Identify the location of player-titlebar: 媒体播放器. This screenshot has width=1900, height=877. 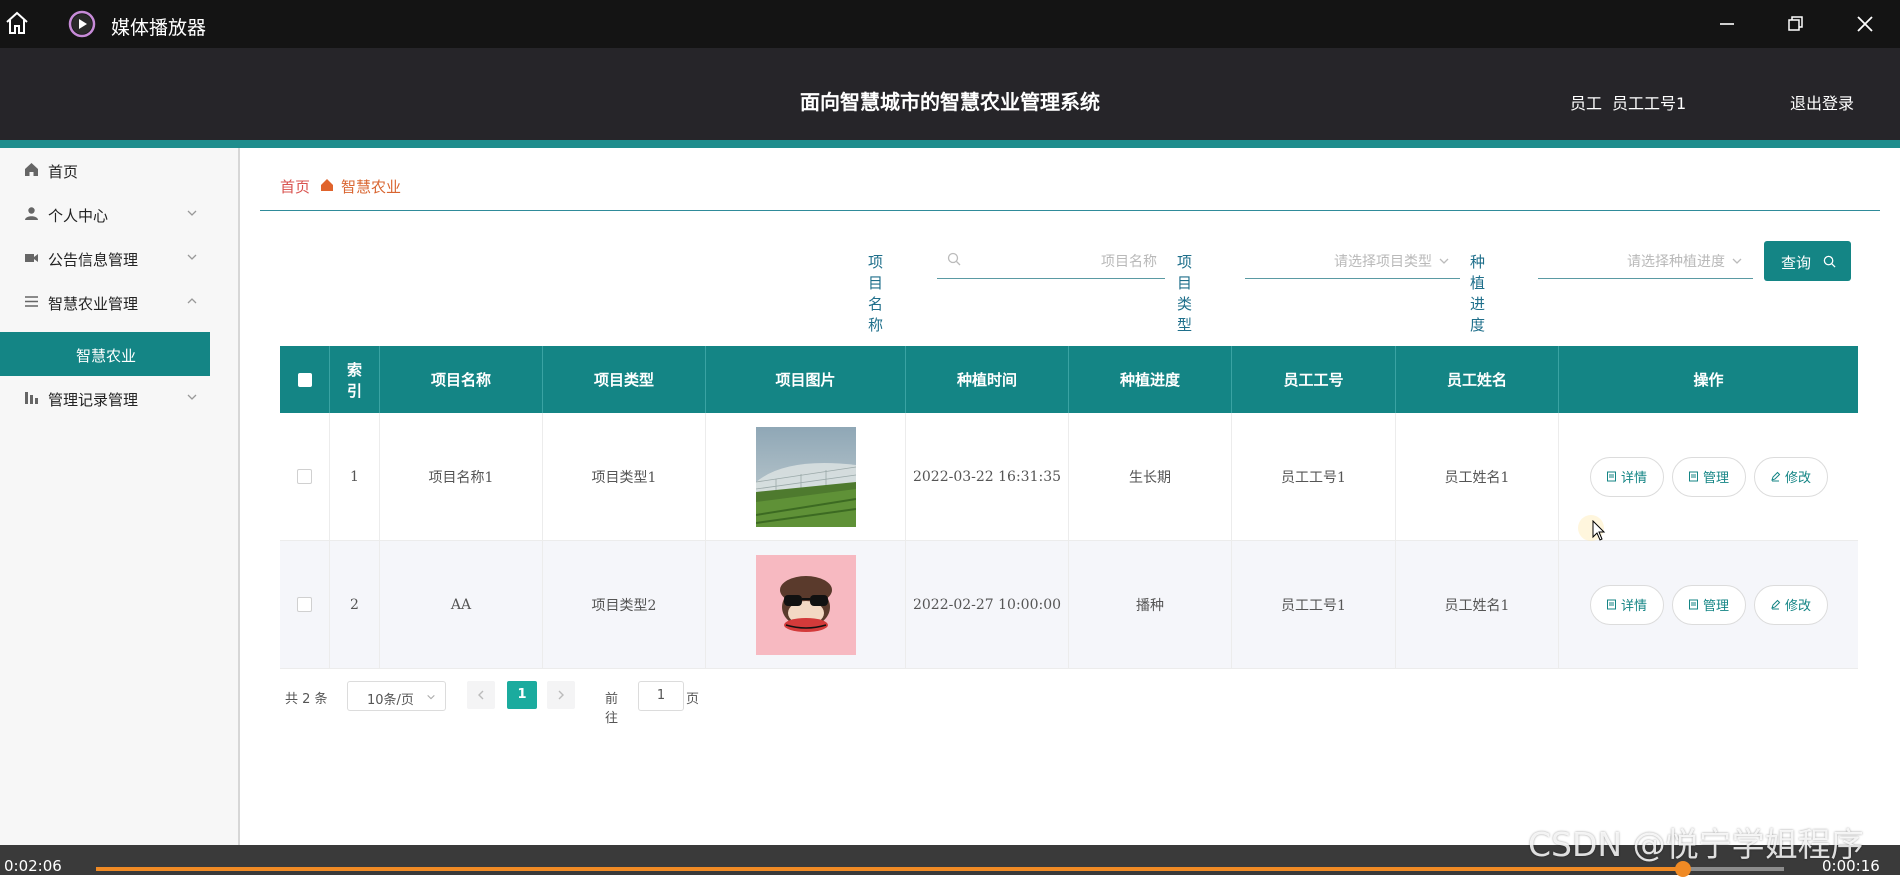
(950, 24).